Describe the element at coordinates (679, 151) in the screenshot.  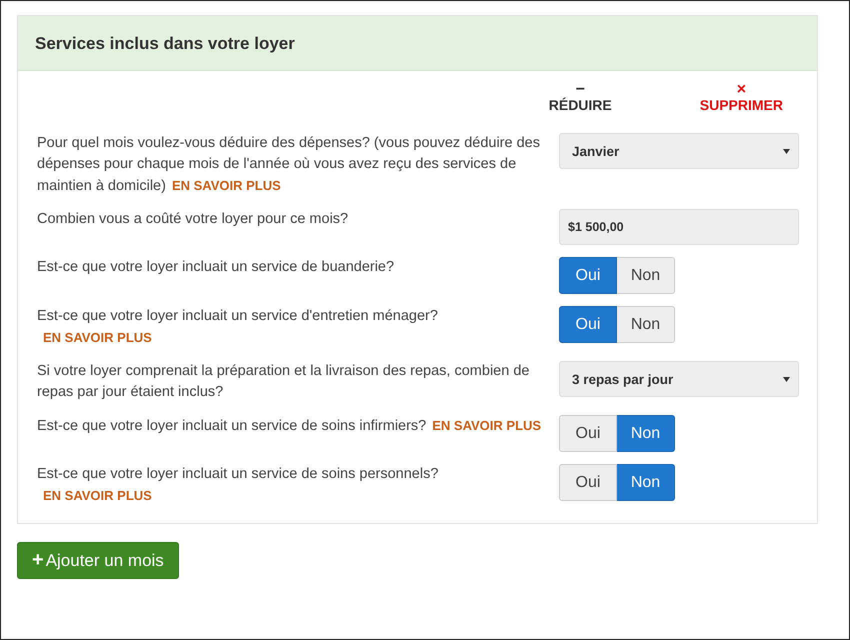
I see `dropdown: Janvier` at that location.